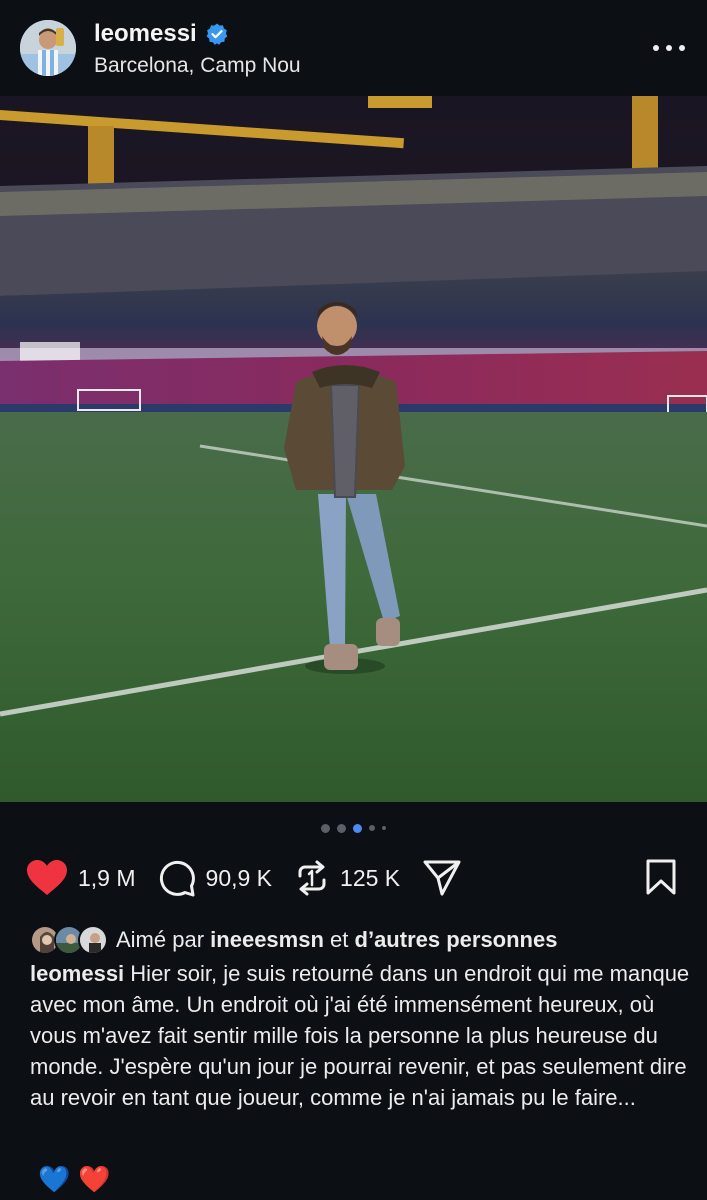 This screenshot has height=1200, width=707. I want to click on more-icon, so click(669, 48).